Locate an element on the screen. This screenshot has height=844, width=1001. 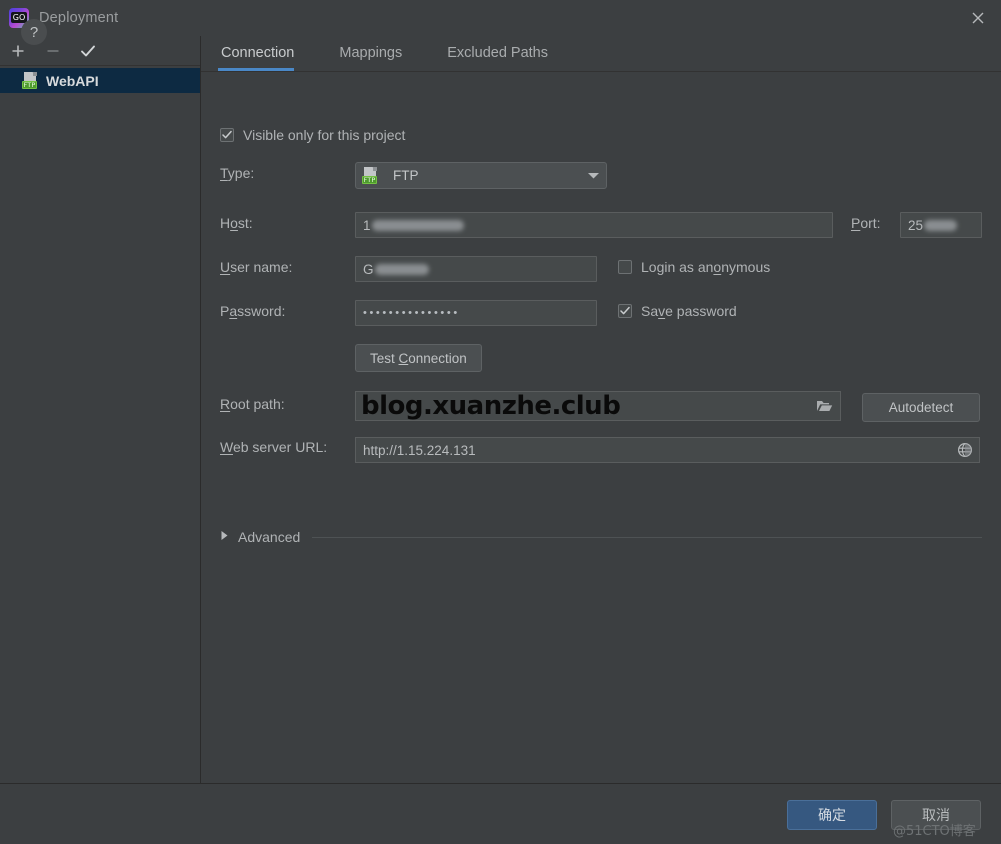
test-connection-label: Test Connection is located at coordinates (418, 358).